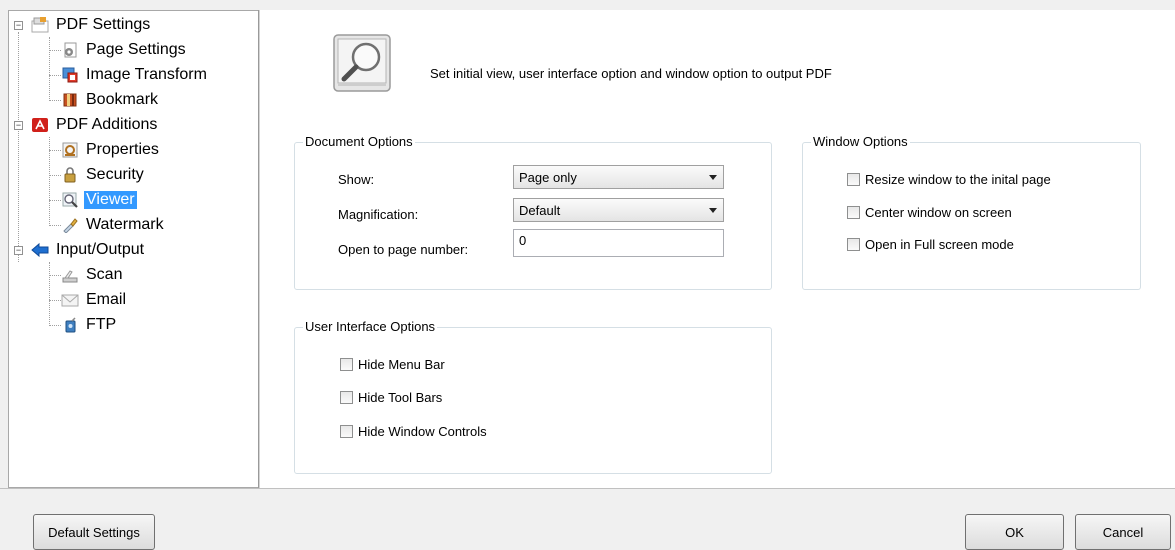 This screenshot has height=550, width=1175. I want to click on tree-item-email: Email, so click(94, 300).